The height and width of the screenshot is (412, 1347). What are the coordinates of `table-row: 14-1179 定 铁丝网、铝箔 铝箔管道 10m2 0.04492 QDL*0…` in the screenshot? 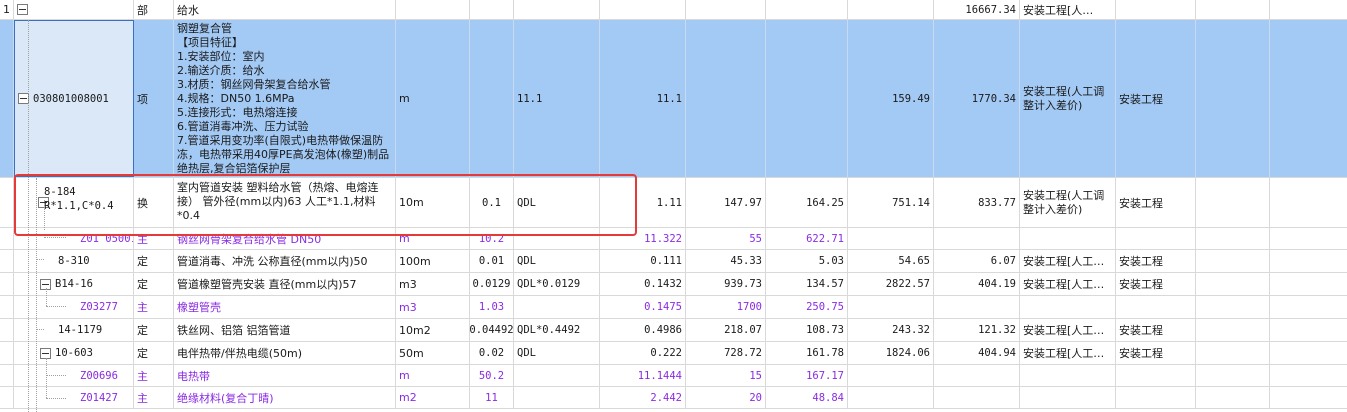 It's located at (673, 330).